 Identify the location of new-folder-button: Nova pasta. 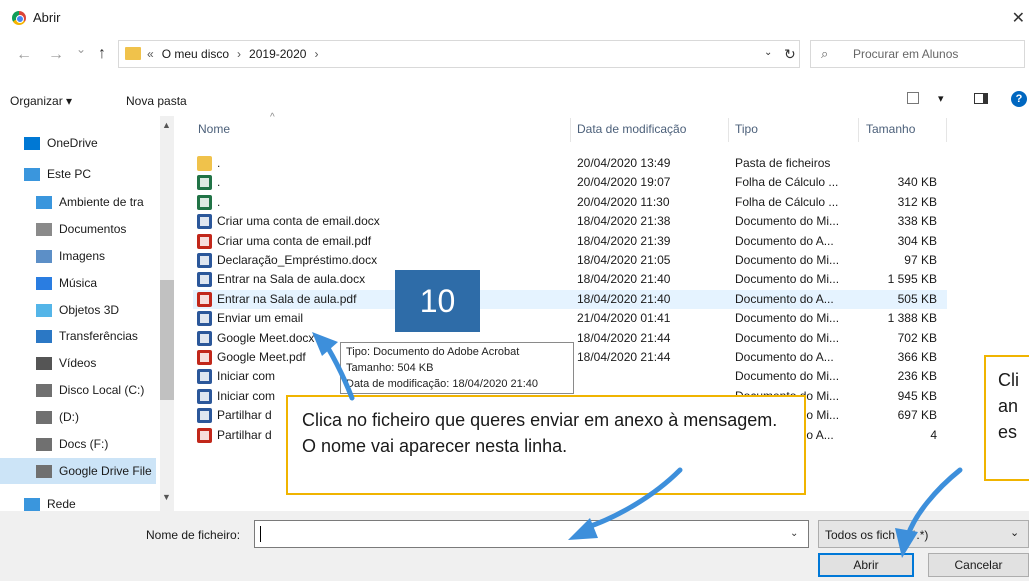
(156, 101).